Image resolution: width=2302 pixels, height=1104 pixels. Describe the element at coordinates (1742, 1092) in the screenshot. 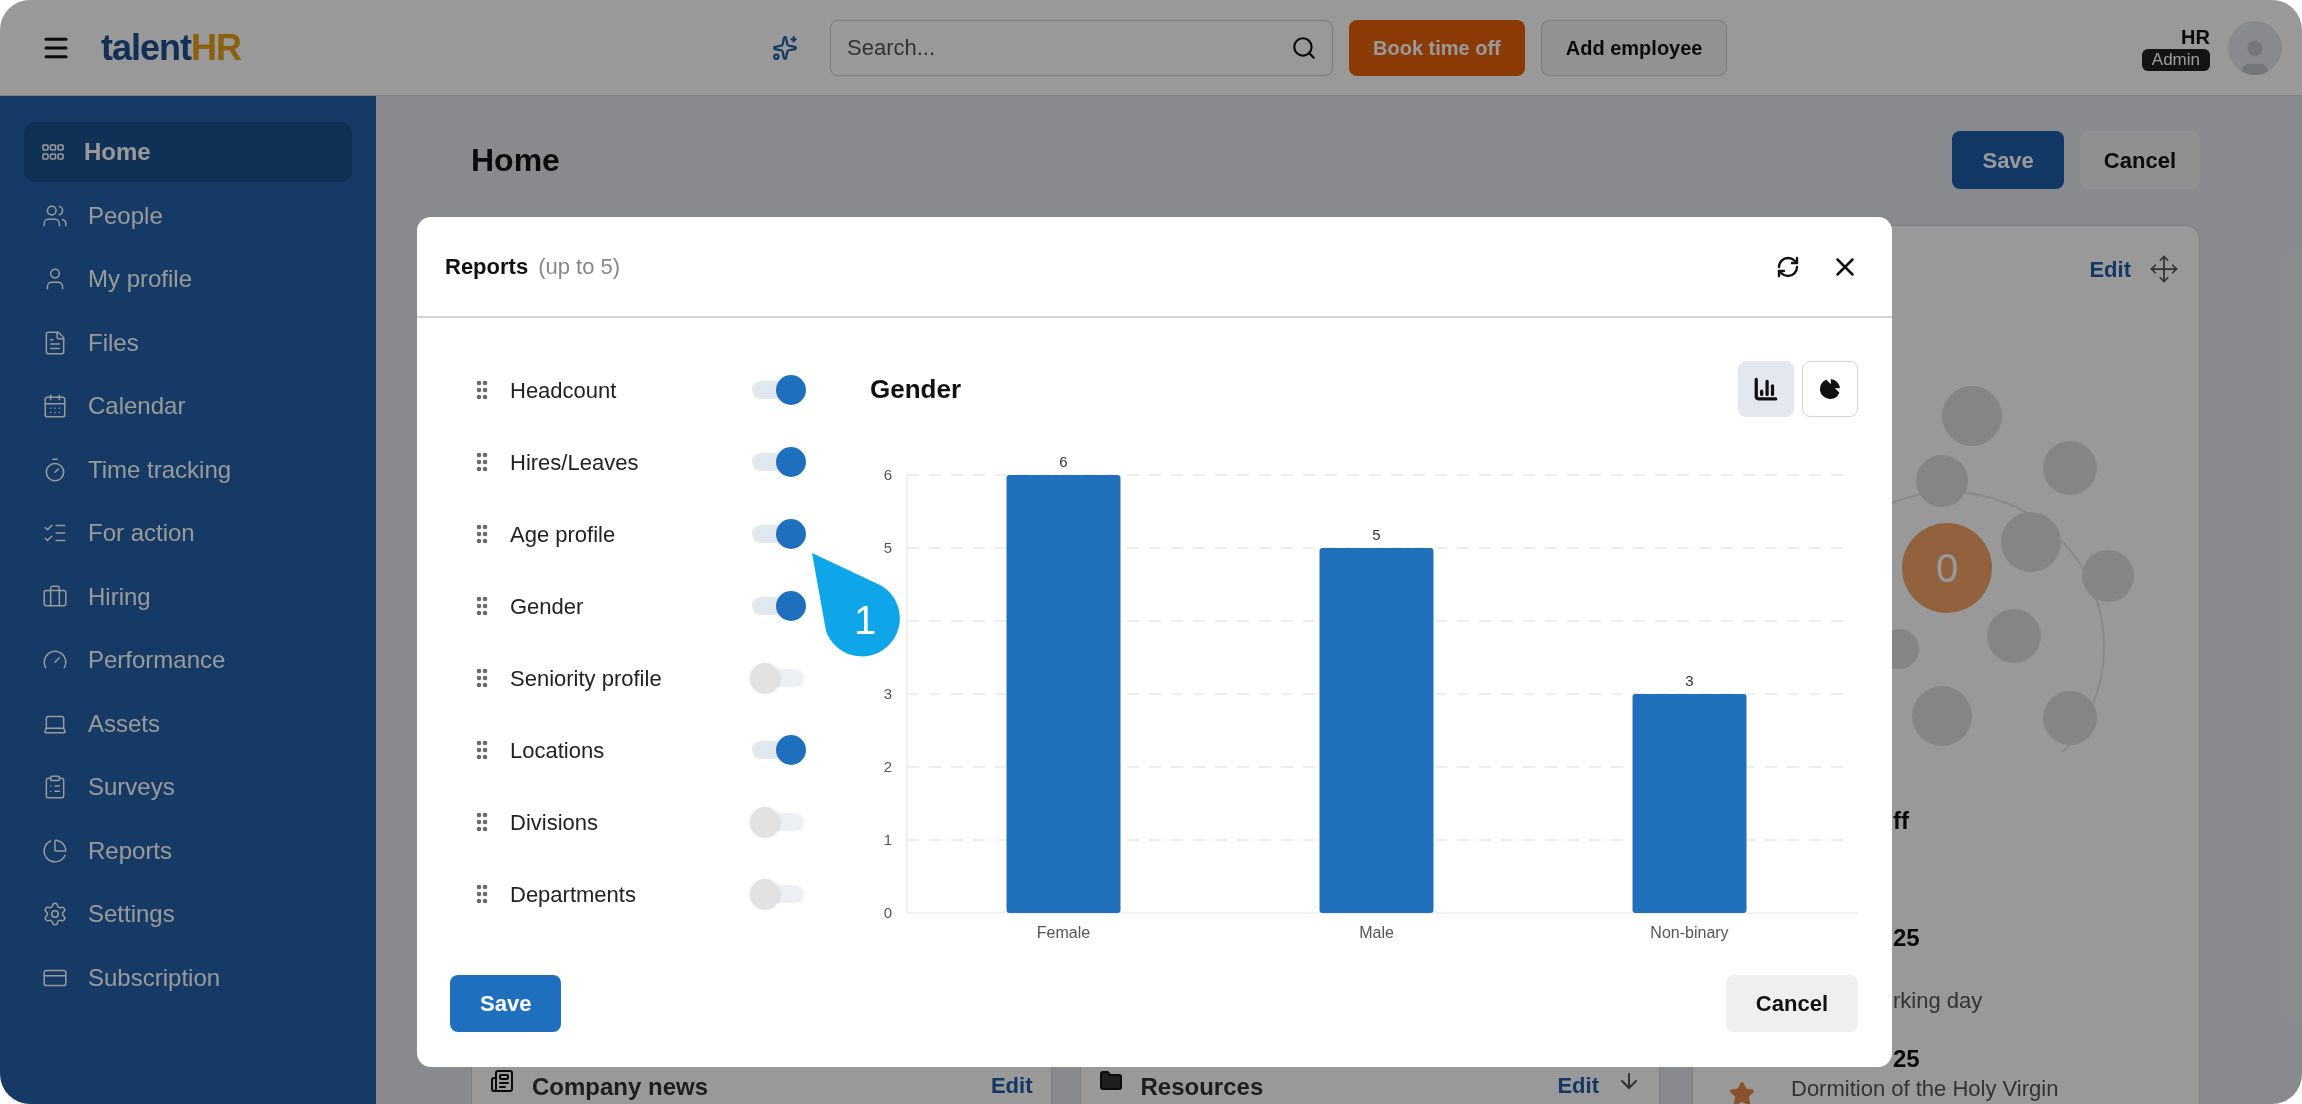

I see `star-icon` at that location.